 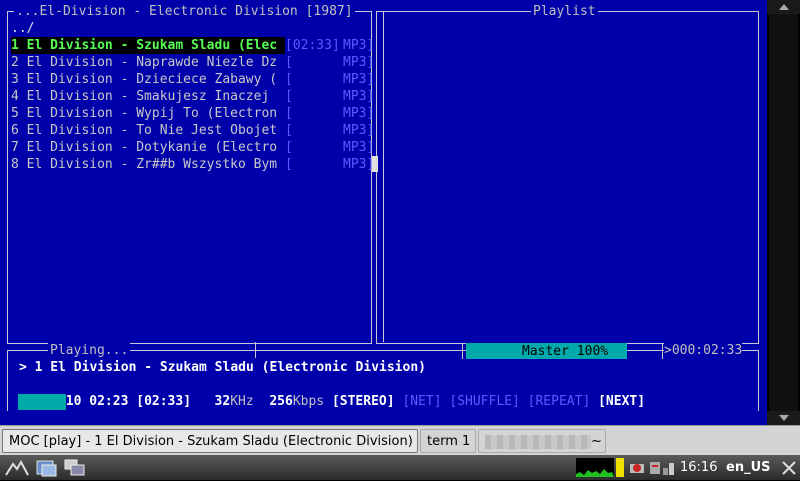 I want to click on logout-icon, so click(x=789, y=467).